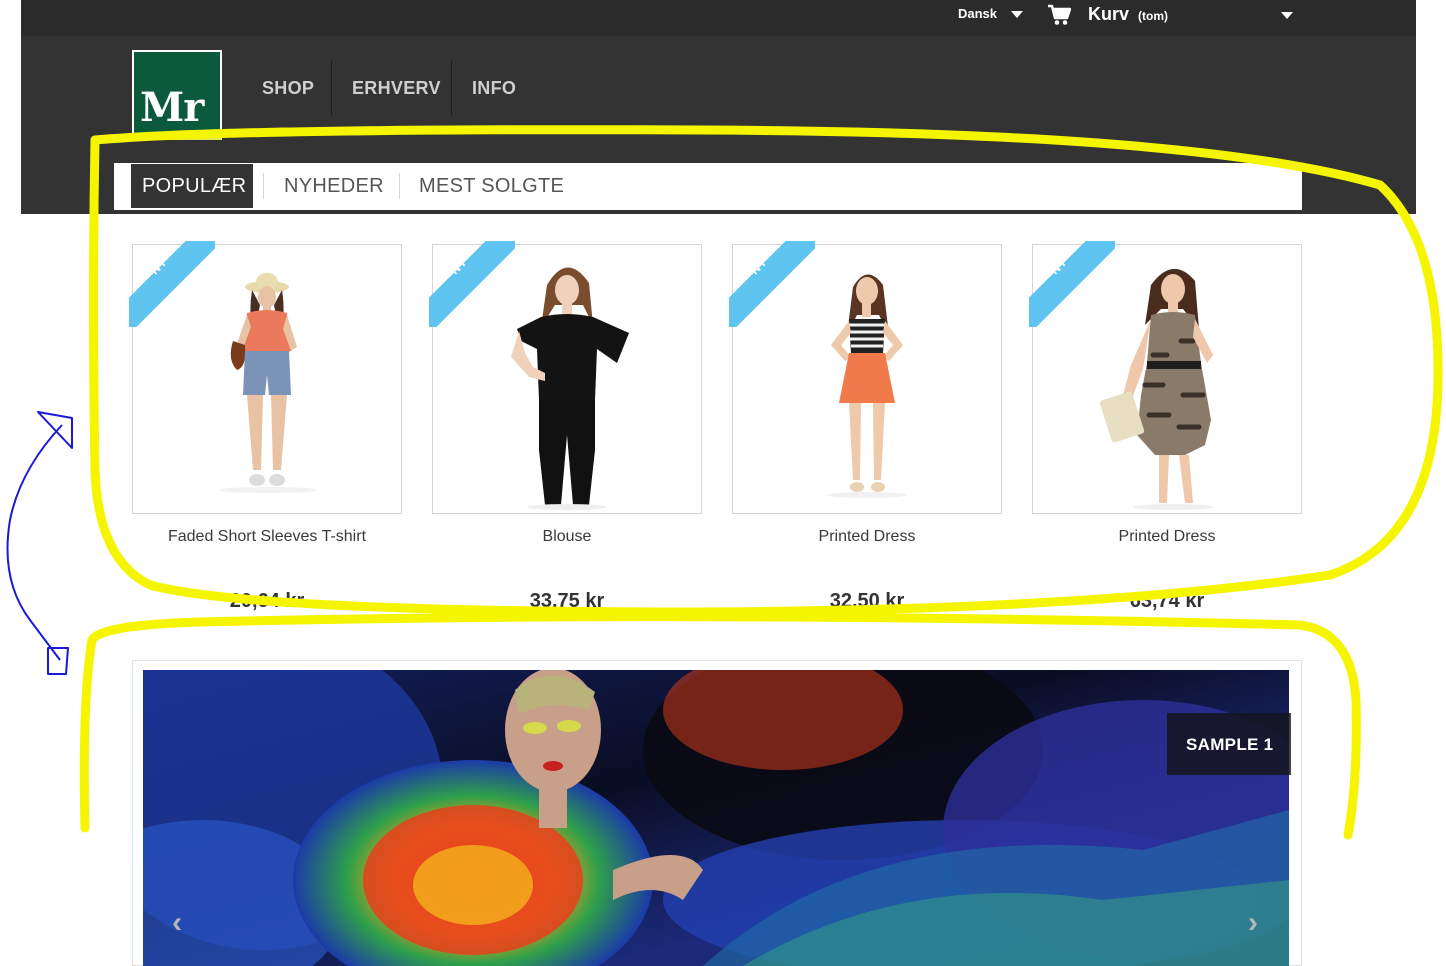  I want to click on arrowhead-down-icon, so click(58, 661).